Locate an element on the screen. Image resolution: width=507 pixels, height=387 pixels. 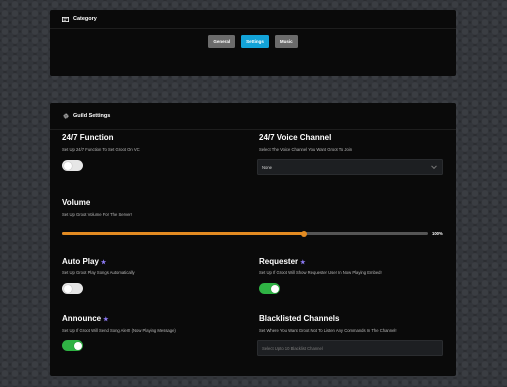
gear-icon is located at coordinates (65, 116).